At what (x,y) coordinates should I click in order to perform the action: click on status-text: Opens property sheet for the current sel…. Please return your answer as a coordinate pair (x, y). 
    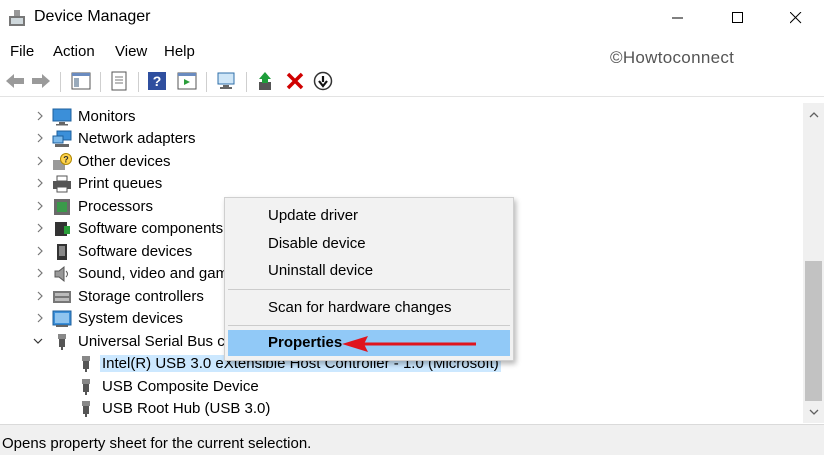
    Looking at the image, I should click on (157, 443).